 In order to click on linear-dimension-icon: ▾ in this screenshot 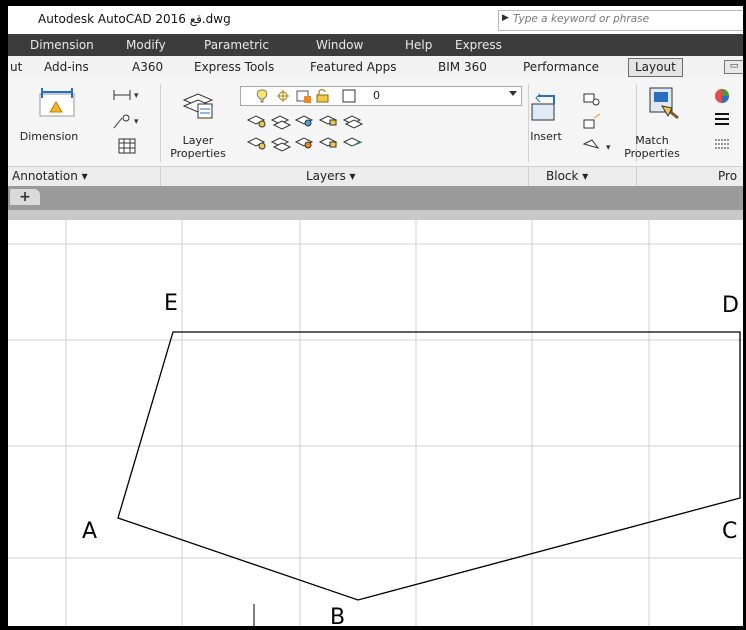, I will do `click(127, 95)`.